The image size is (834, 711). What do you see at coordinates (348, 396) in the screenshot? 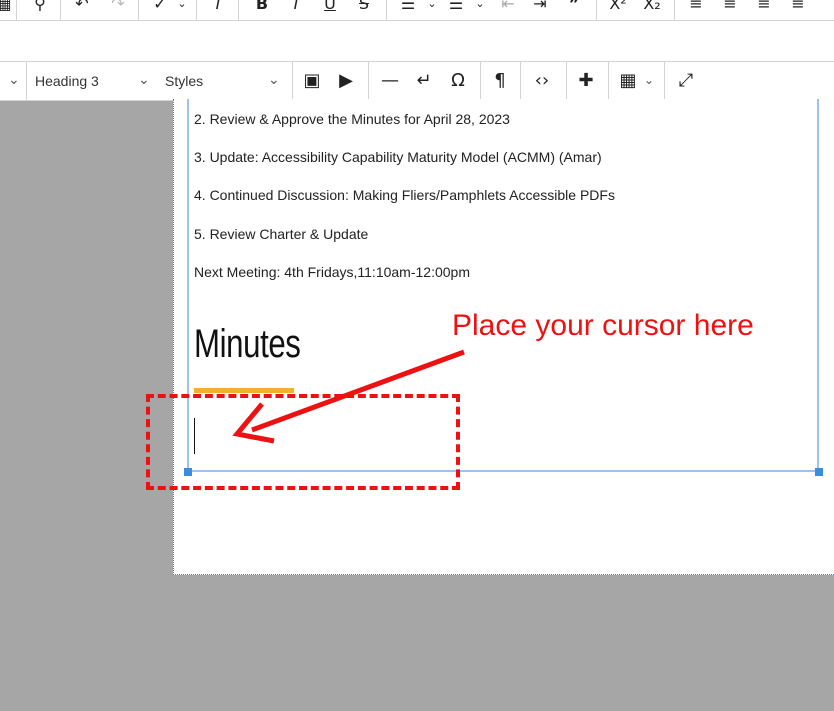
I see `arrow-icon` at bounding box center [348, 396].